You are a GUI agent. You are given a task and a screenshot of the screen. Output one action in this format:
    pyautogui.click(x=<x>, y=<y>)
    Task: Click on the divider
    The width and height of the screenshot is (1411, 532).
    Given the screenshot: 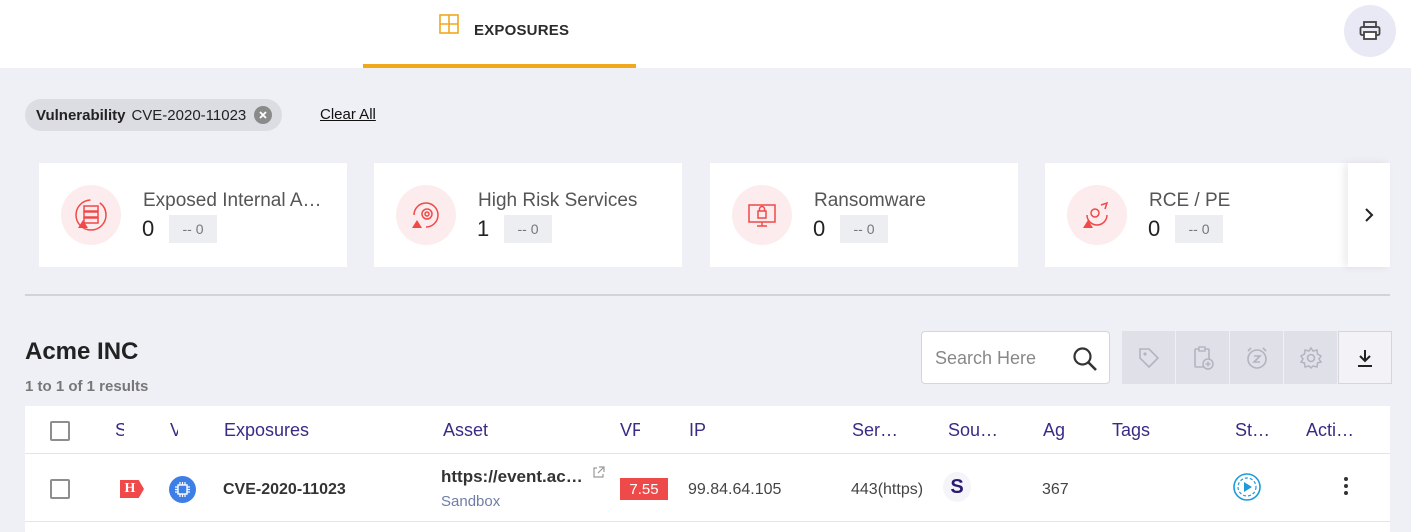 What is the action you would take?
    pyautogui.click(x=707, y=295)
    